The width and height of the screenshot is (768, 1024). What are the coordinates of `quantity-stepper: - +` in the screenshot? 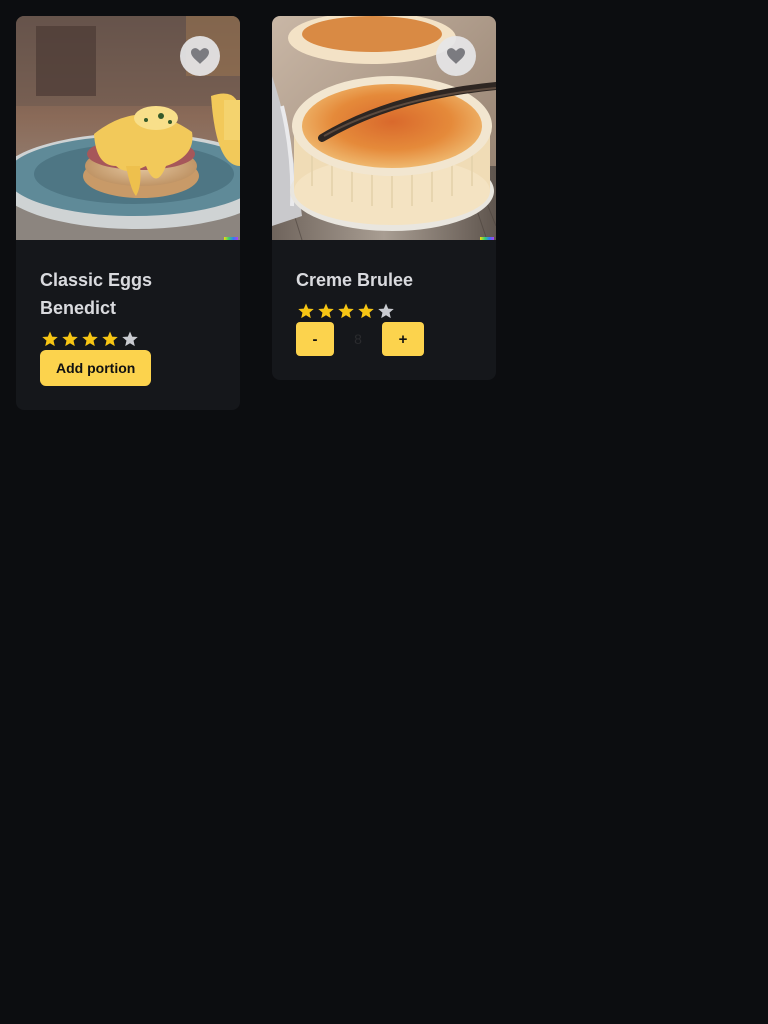 It's located at (384, 339).